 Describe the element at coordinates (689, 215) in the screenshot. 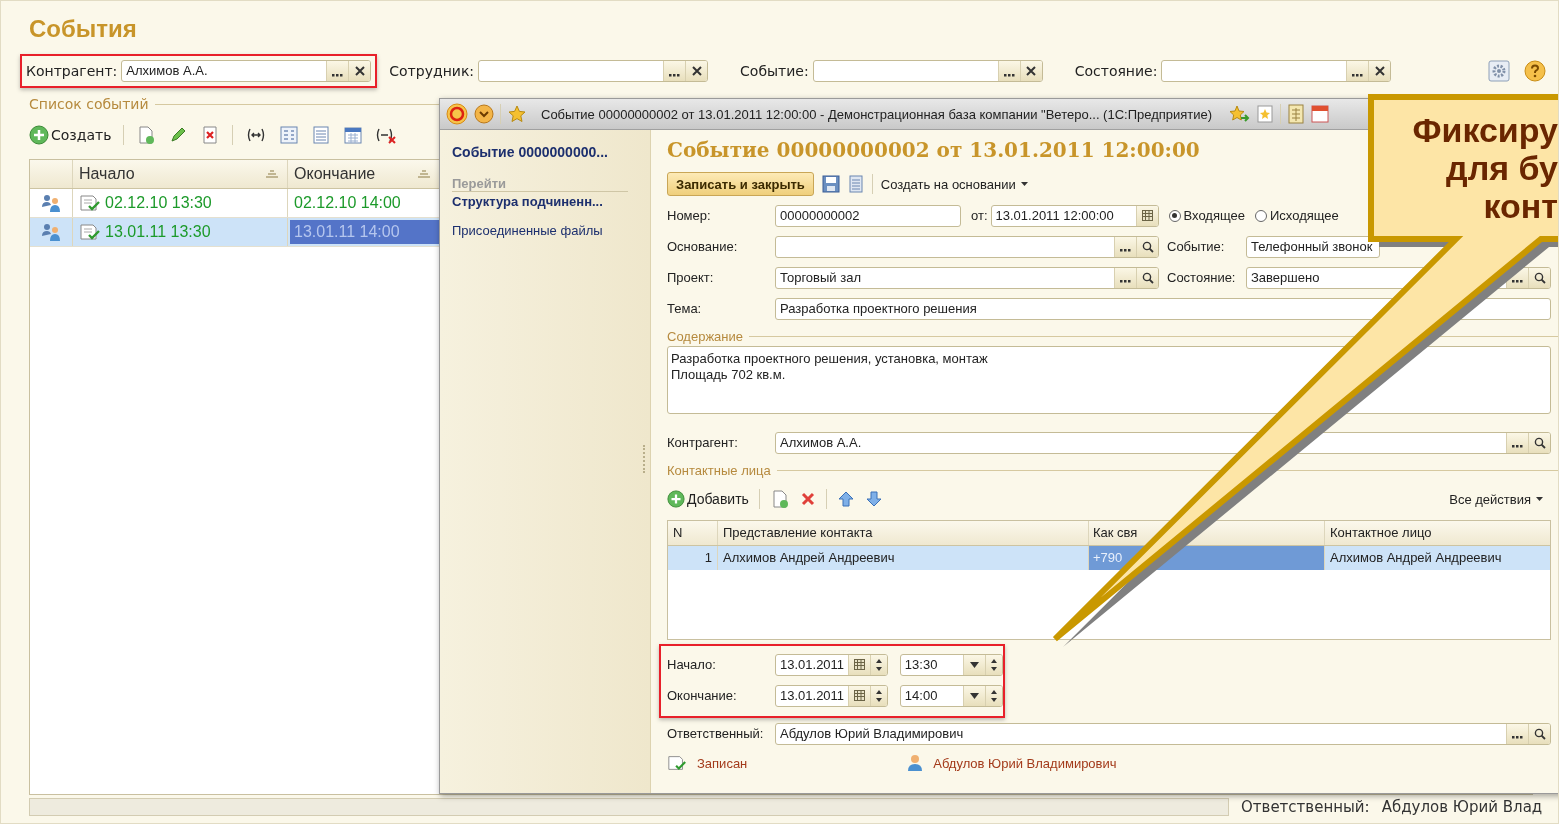

I see `field-label: Номер:` at that location.